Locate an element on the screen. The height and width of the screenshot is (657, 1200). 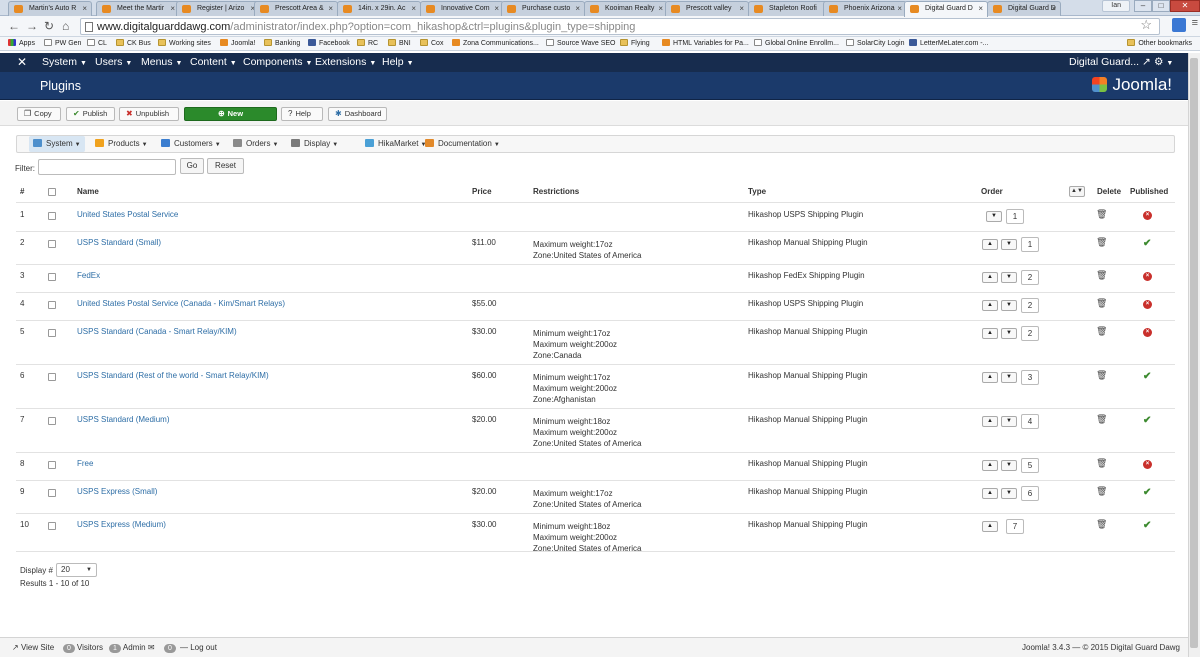
back-arrow-icon: ← is located at coordinates (14, 26).